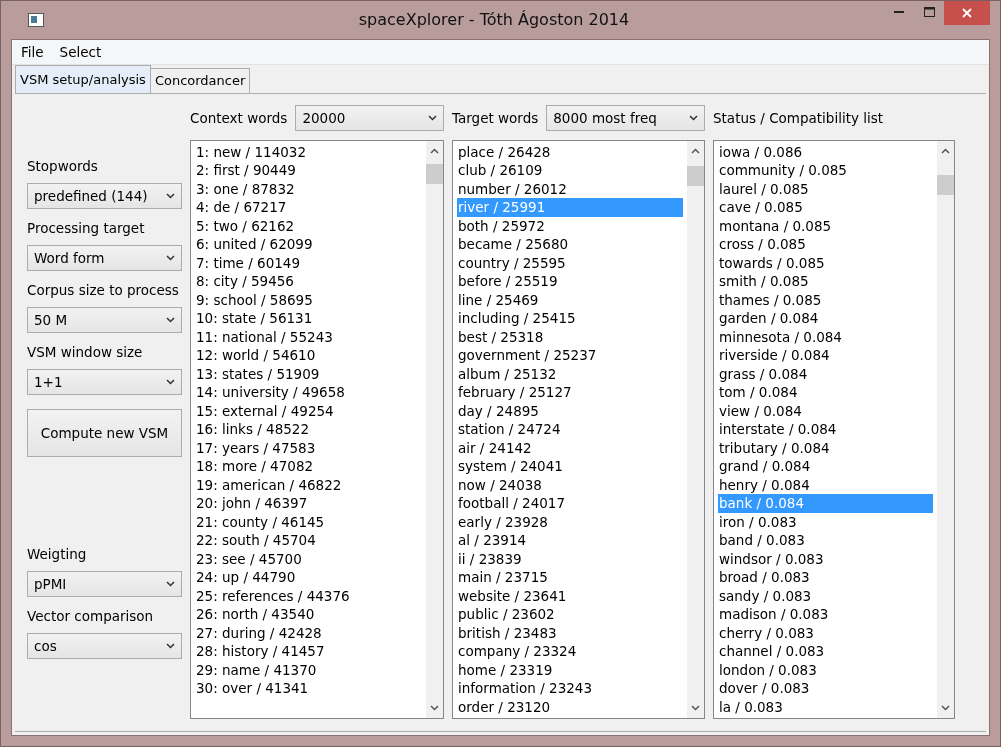 The height and width of the screenshot is (747, 1001). What do you see at coordinates (825, 225) in the screenshot?
I see `list-item: montana / 0.085` at bounding box center [825, 225].